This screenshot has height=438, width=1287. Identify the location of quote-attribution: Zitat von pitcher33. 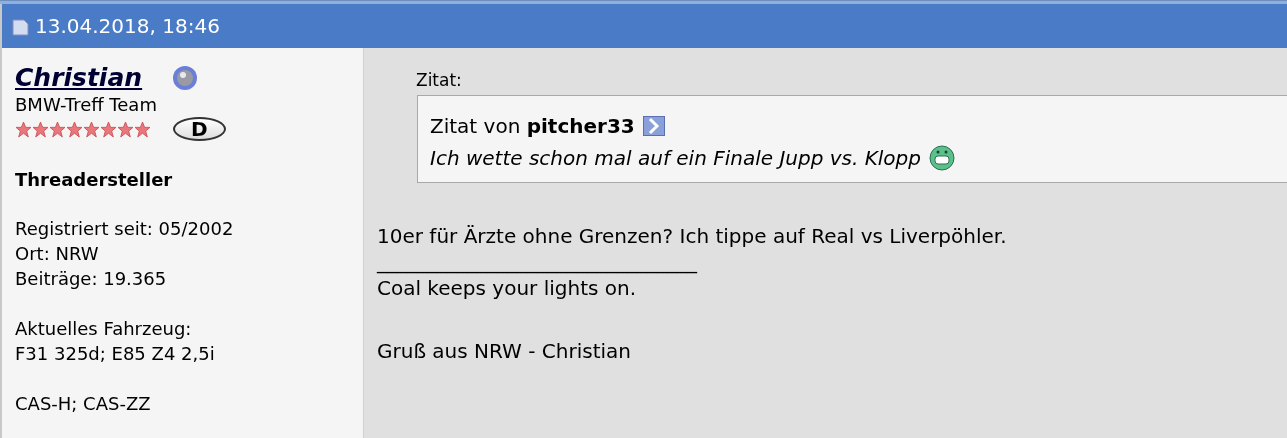
(532, 126).